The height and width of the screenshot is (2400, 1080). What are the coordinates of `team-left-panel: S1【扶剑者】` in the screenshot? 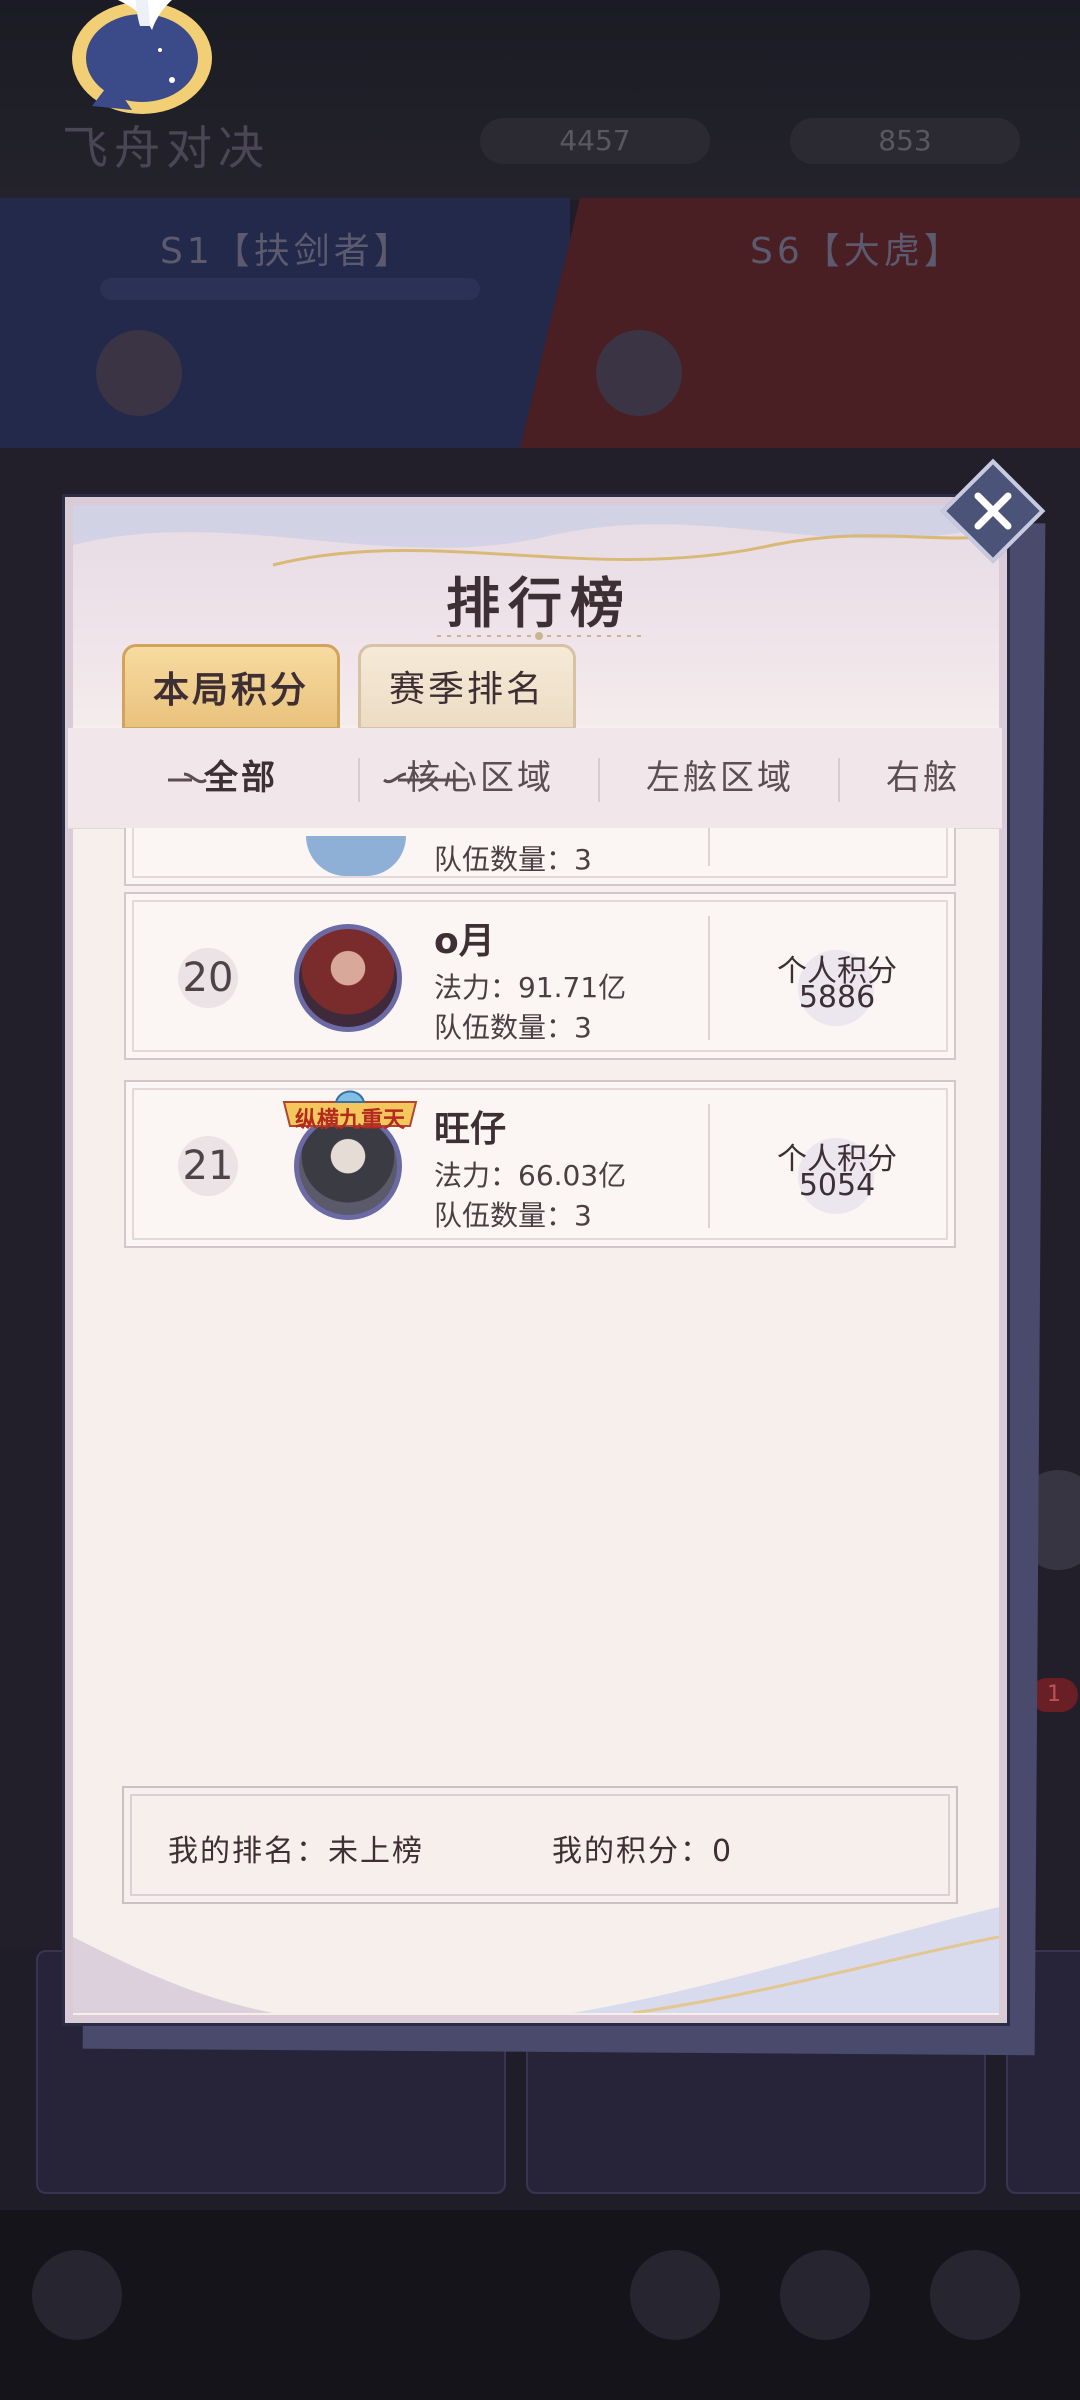 It's located at (285, 323).